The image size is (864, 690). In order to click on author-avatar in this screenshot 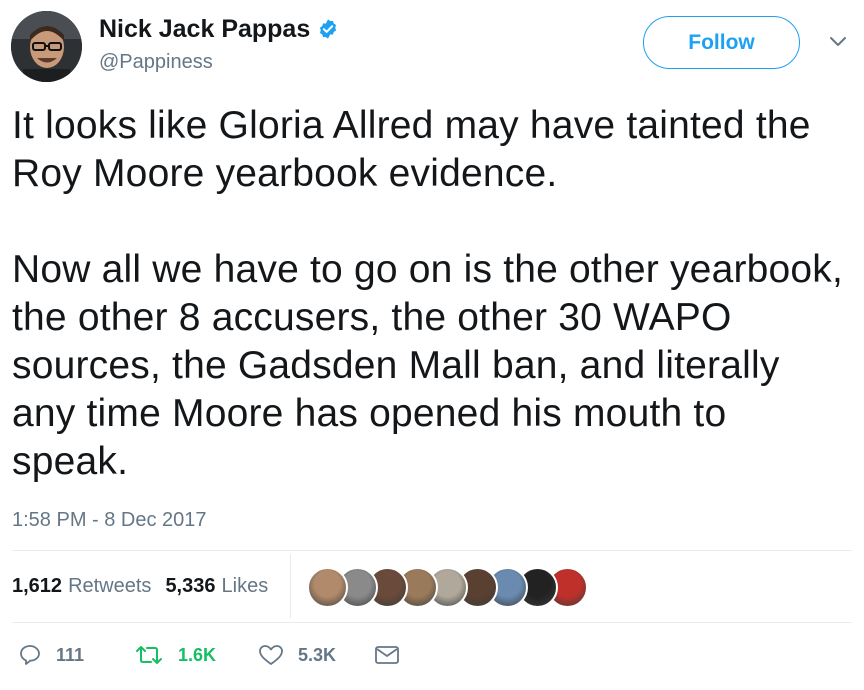, I will do `click(46, 46)`.